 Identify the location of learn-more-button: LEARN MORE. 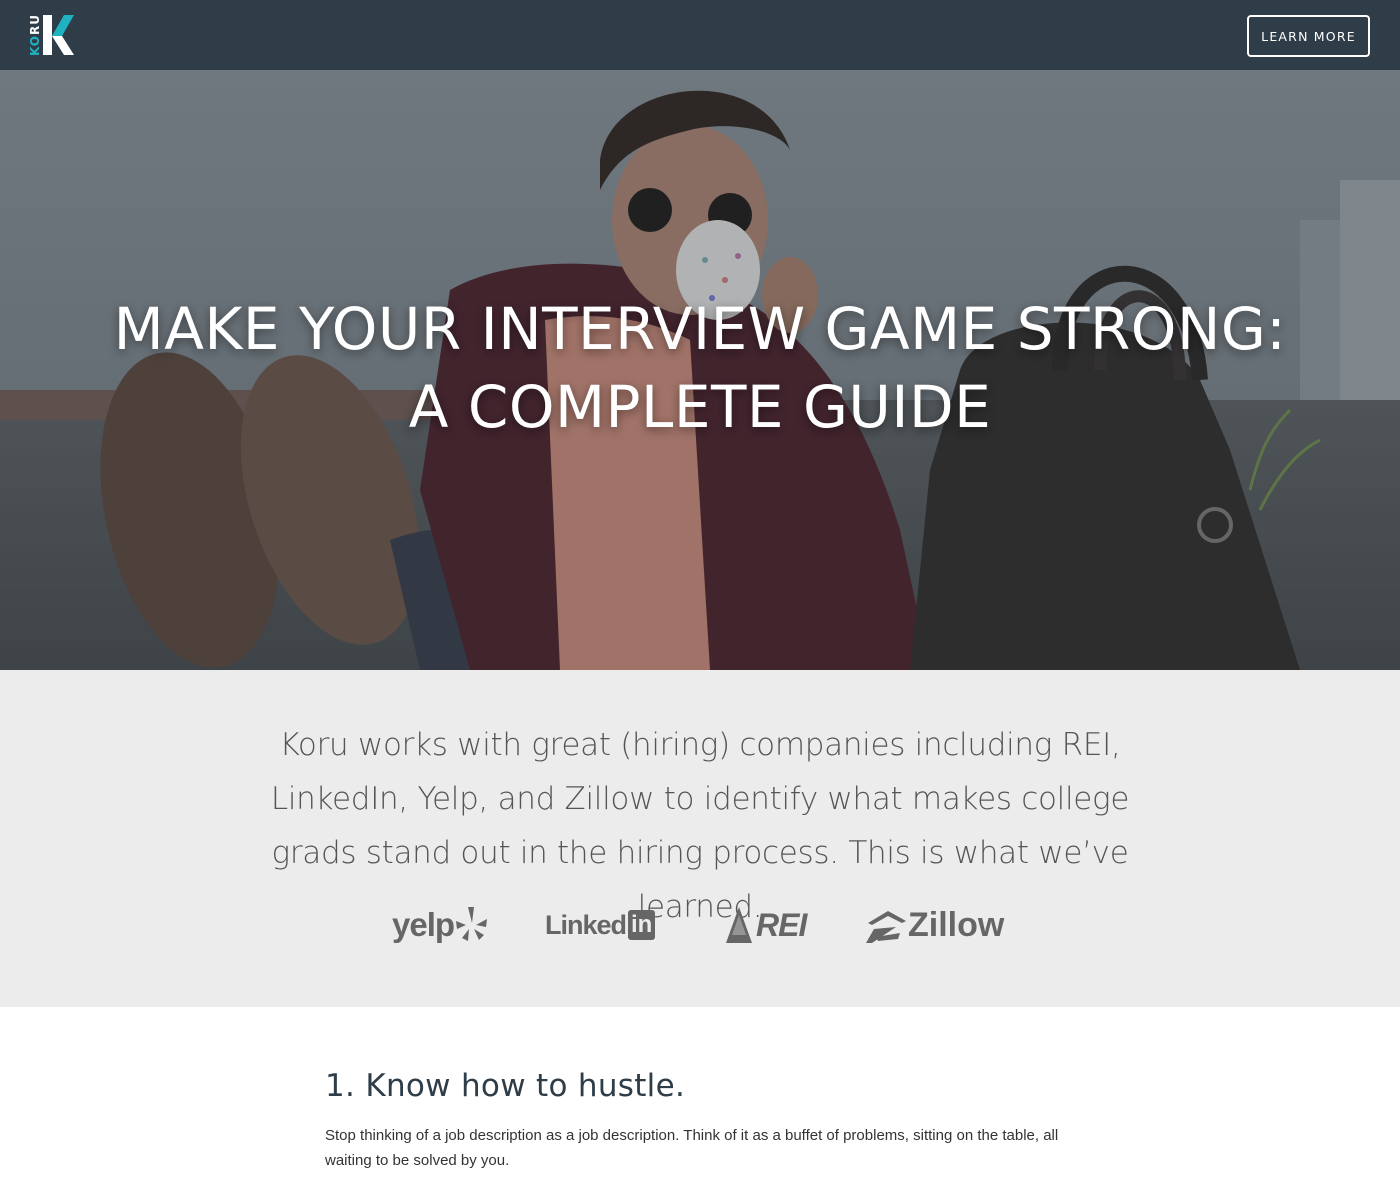
(1308, 36).